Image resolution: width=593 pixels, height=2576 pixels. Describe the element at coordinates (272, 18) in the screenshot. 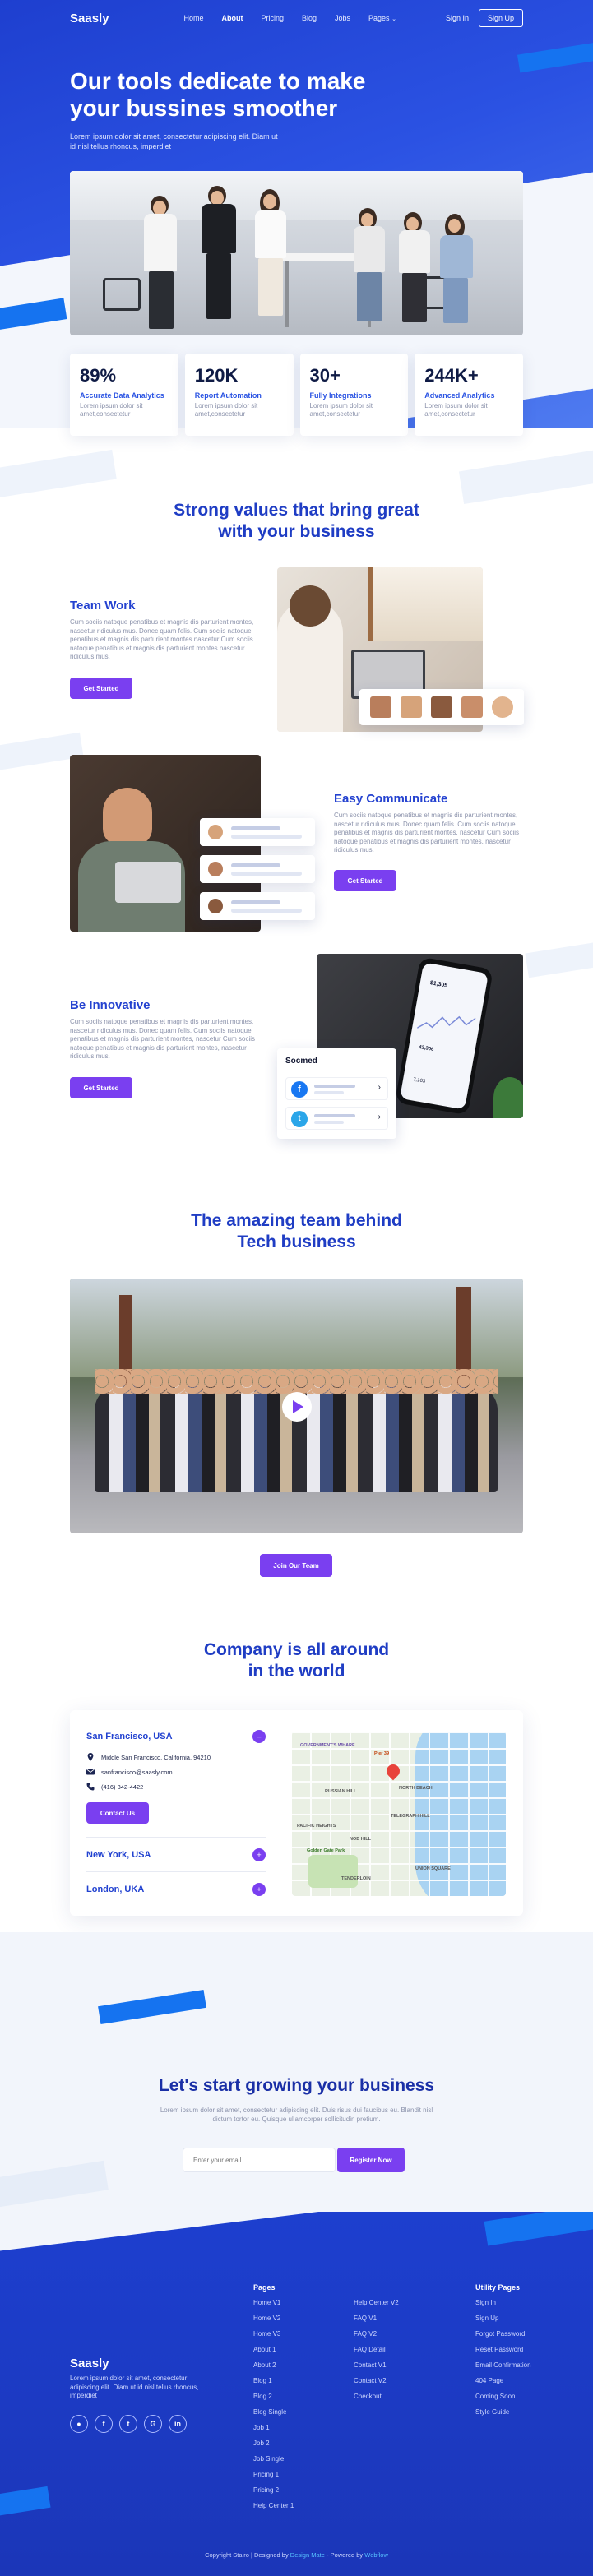

I see `nav-pricing: Pricing` at that location.